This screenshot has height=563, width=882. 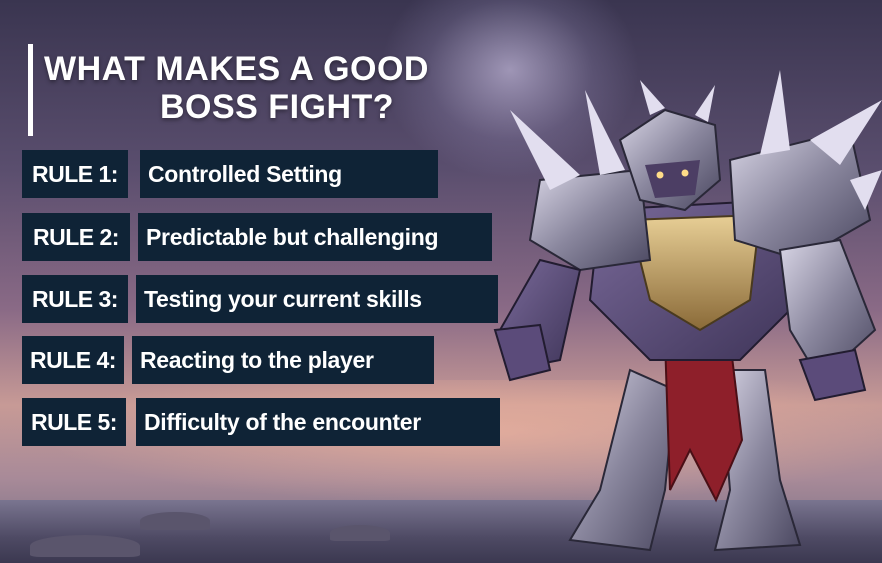 I want to click on rule-3-label: RULE 3:, so click(x=75, y=299).